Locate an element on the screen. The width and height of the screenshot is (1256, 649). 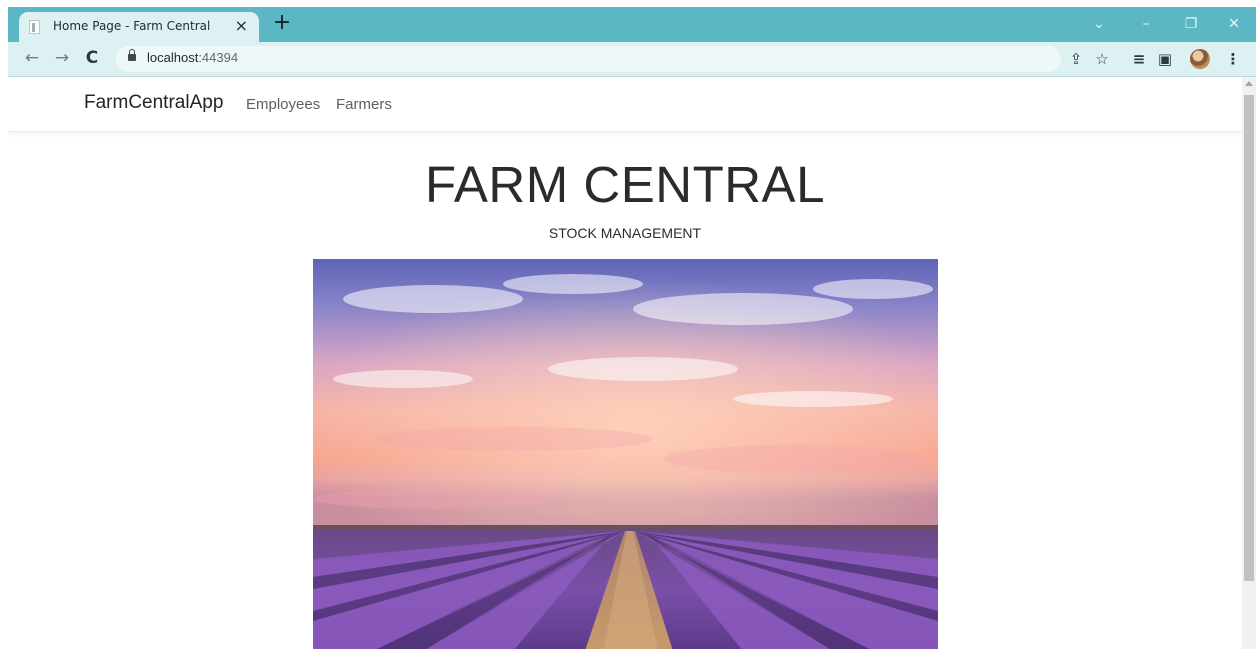
nav-link-employees: Employees is located at coordinates (283, 104).